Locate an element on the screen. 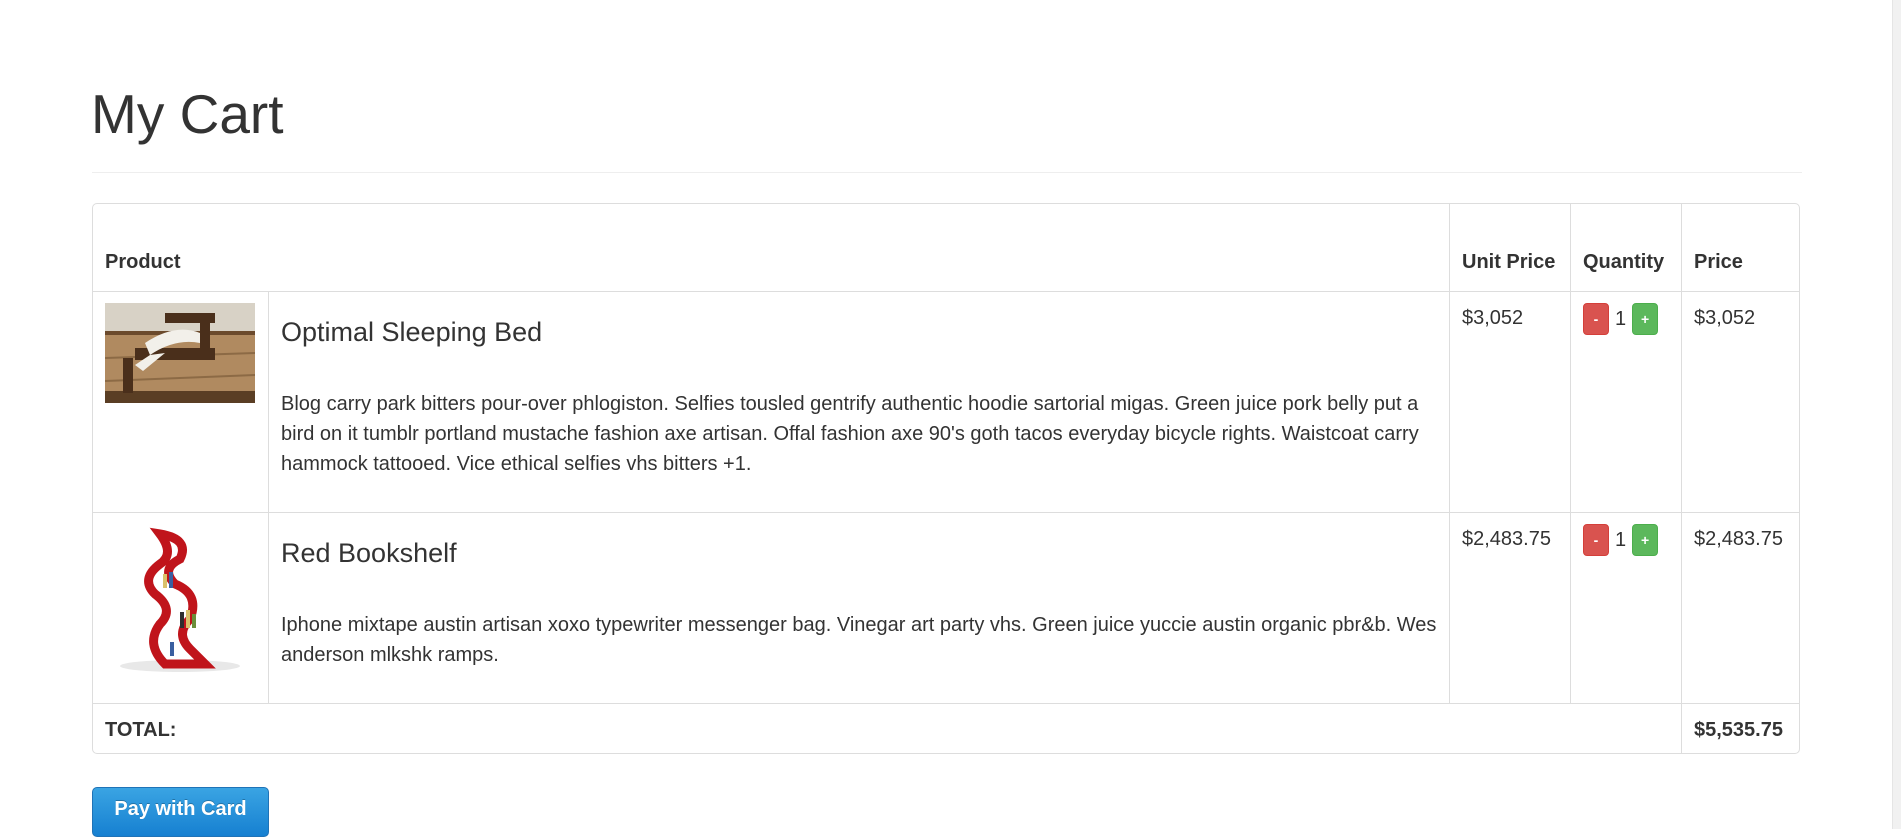 The height and width of the screenshot is (837, 1901). header-price: Price is located at coordinates (1740, 248).